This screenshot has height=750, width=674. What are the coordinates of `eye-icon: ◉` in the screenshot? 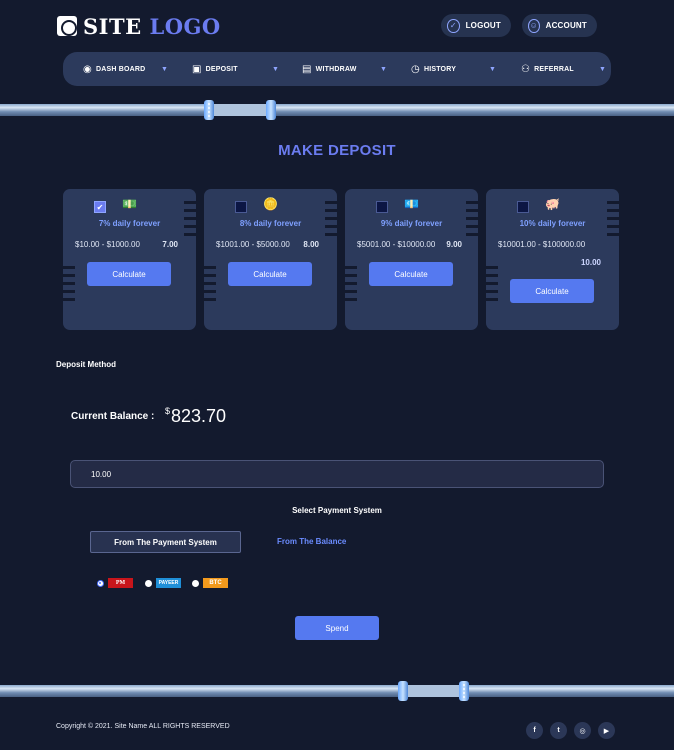 It's located at (87, 69).